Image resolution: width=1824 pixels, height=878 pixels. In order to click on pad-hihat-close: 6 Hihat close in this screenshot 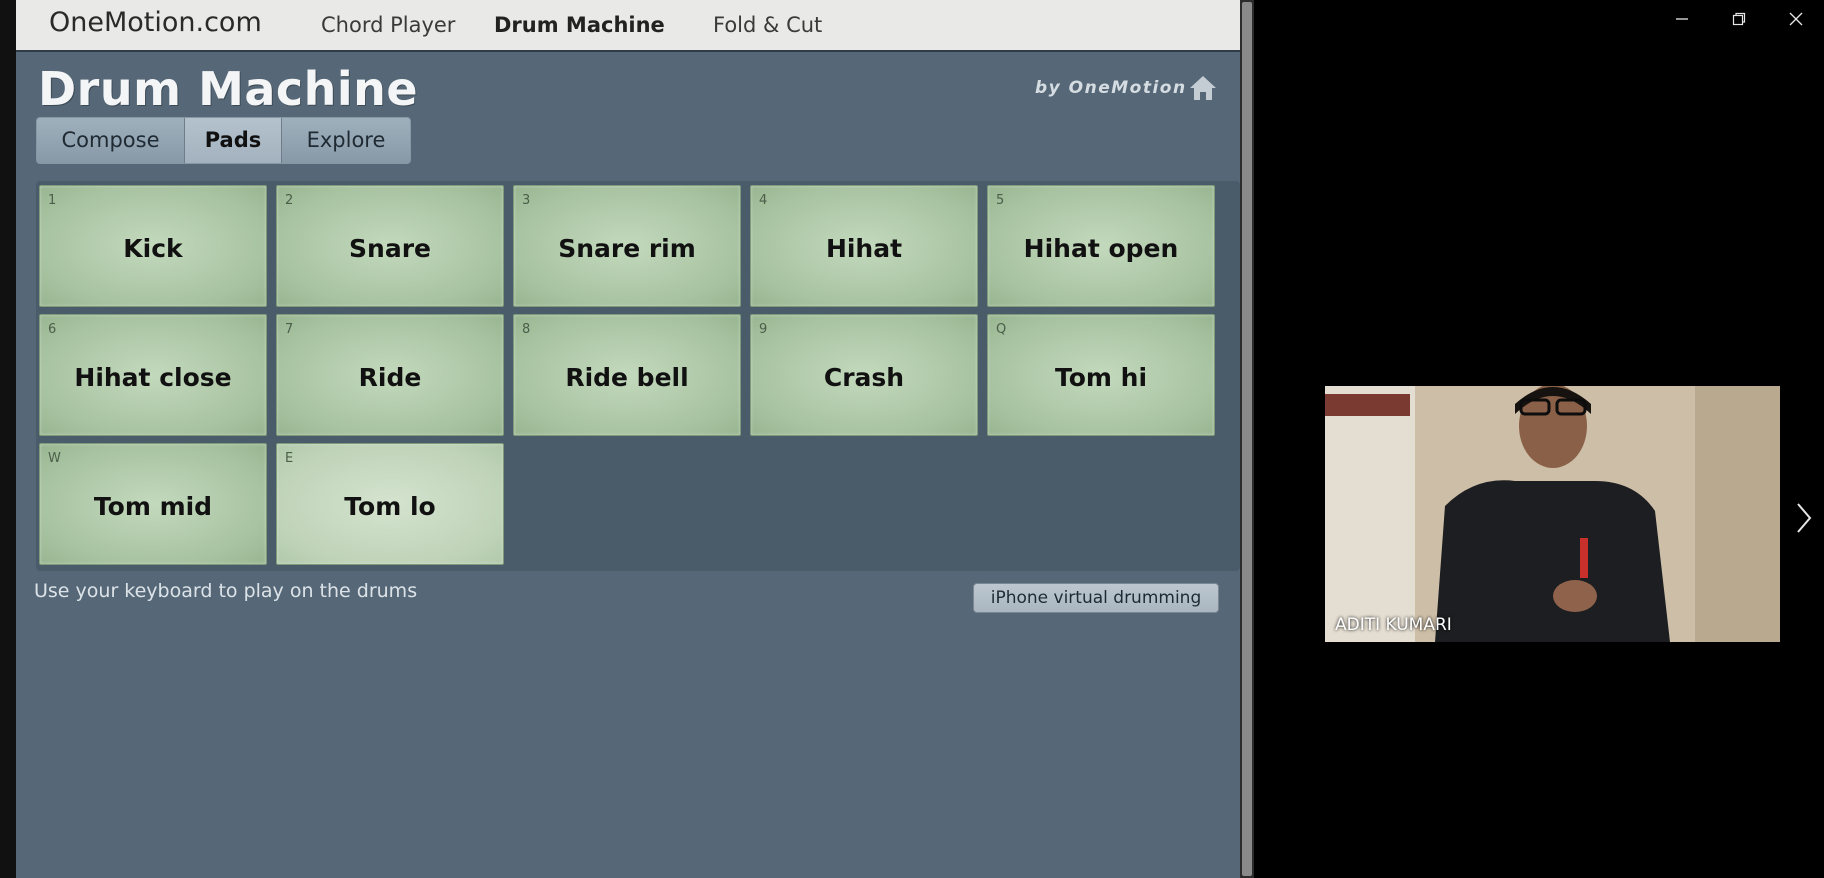, I will do `click(153, 375)`.